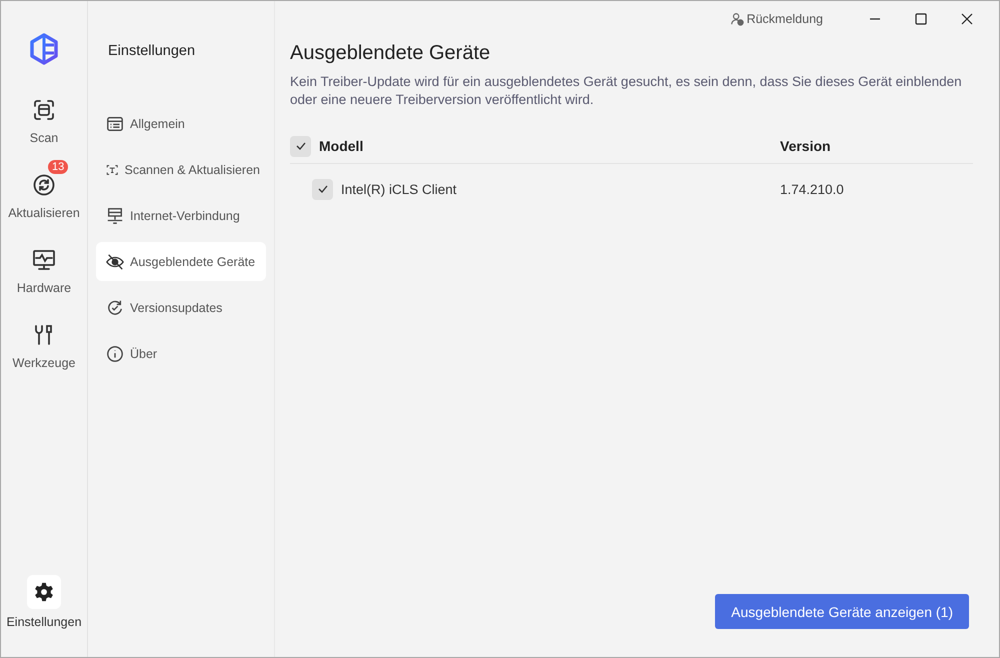  Describe the element at coordinates (391, 53) in the screenshot. I see `page-title: Ausgeblendete Geräte` at that location.